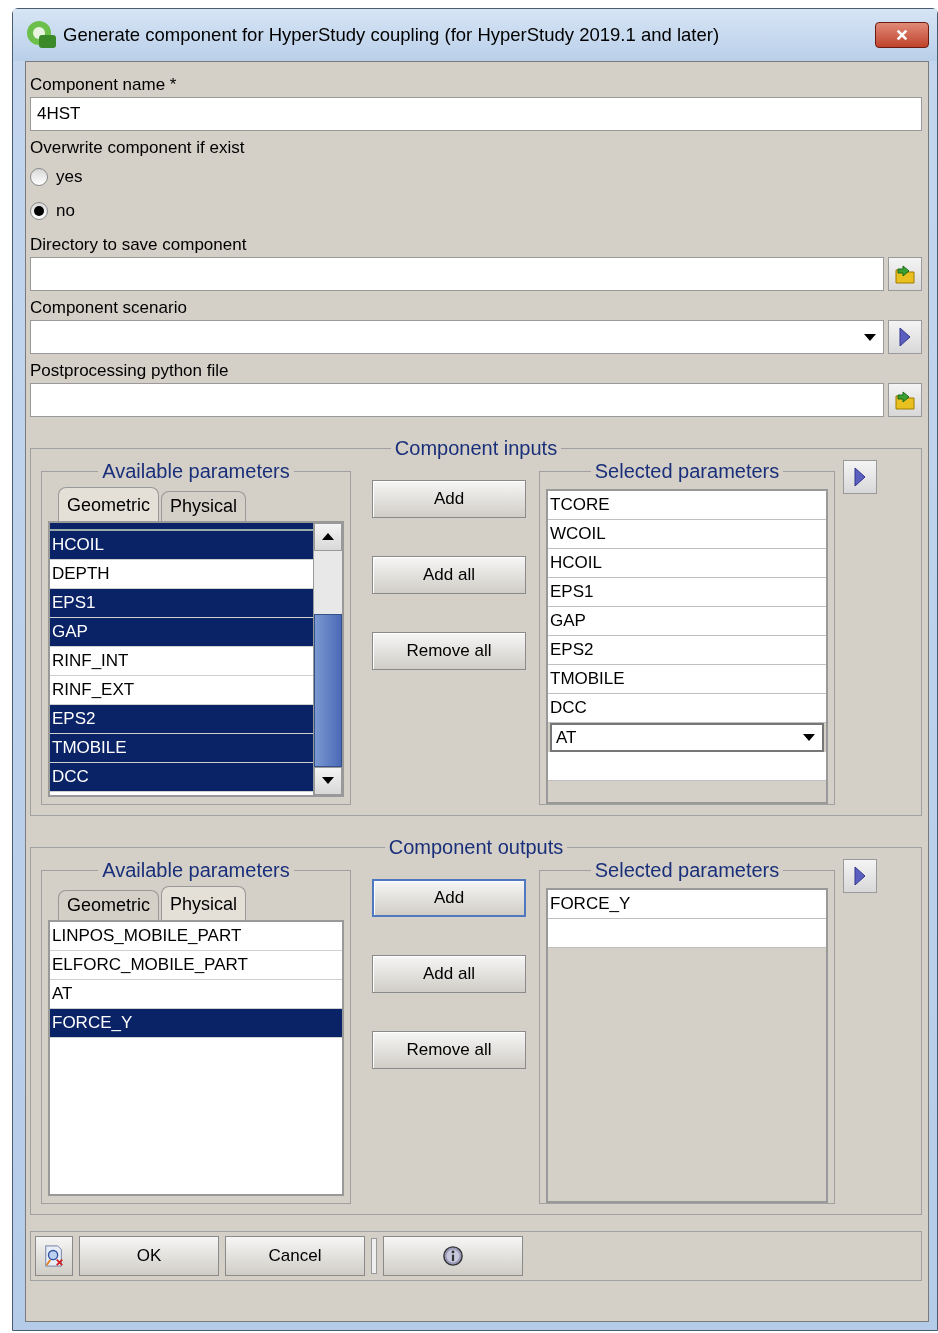  What do you see at coordinates (69, 177) in the screenshot?
I see `radio-label: yes` at bounding box center [69, 177].